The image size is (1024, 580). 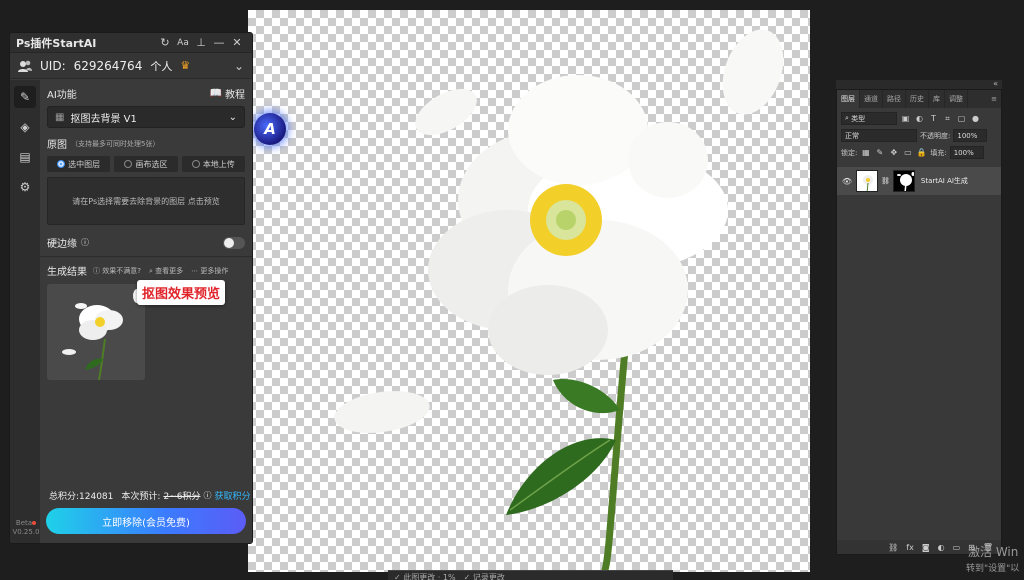 I want to click on cutout-icon: ▦, so click(x=60, y=117).